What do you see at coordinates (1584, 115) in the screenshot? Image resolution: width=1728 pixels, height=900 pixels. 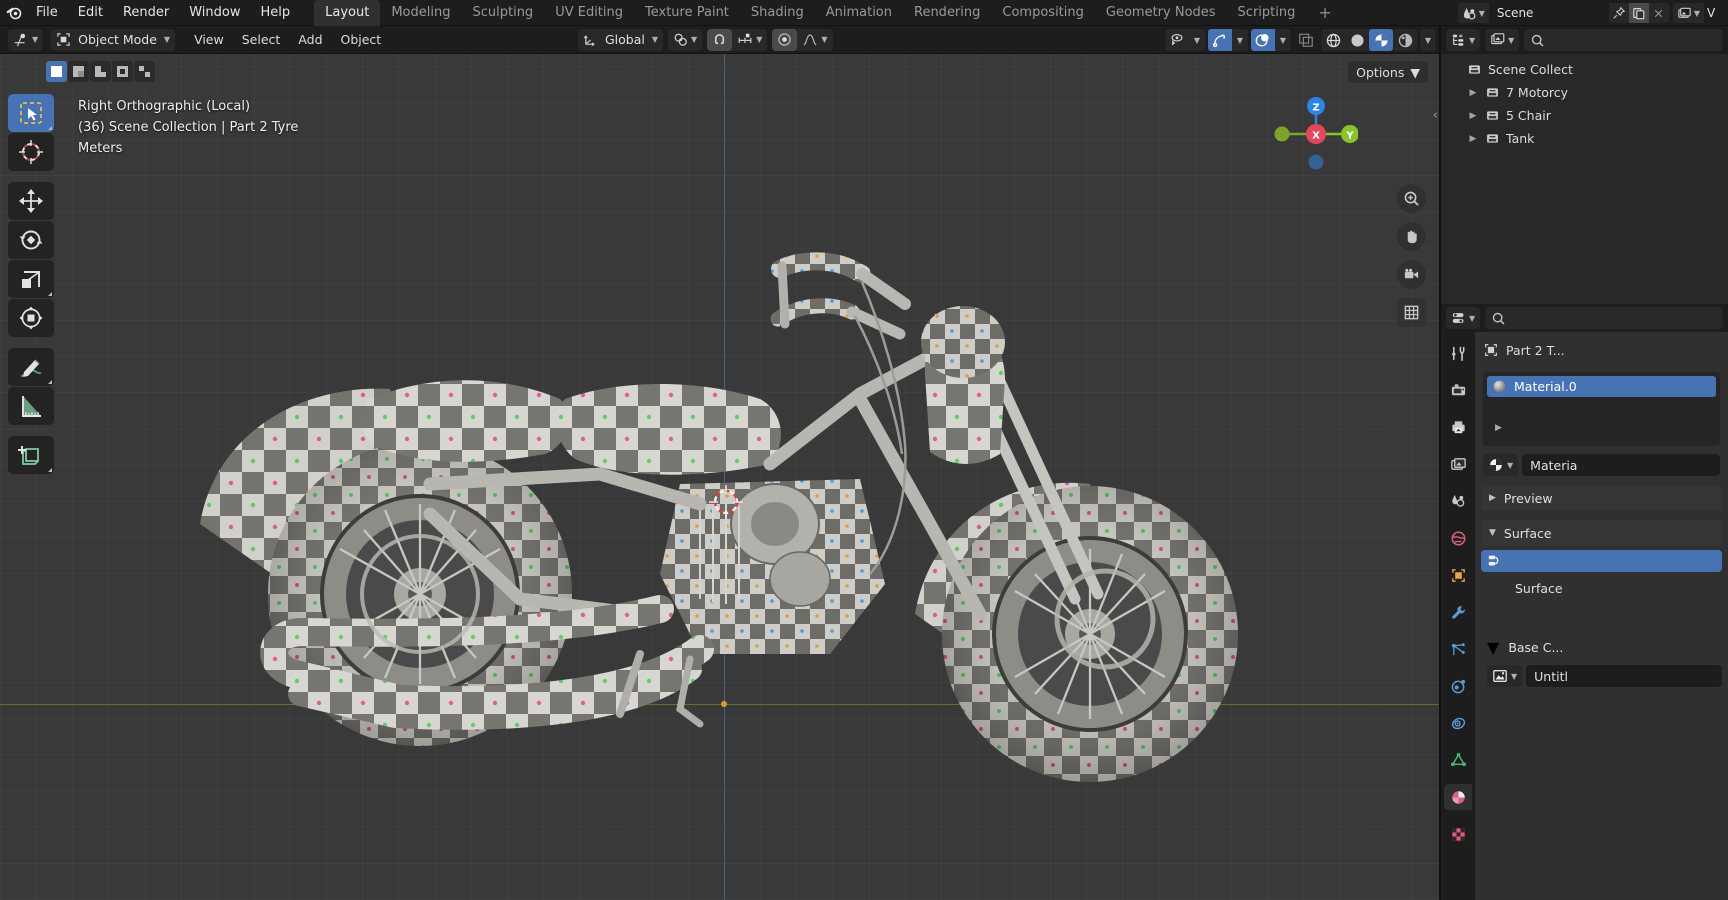 I see `outliner-row: ▶ 5 Chair` at bounding box center [1584, 115].